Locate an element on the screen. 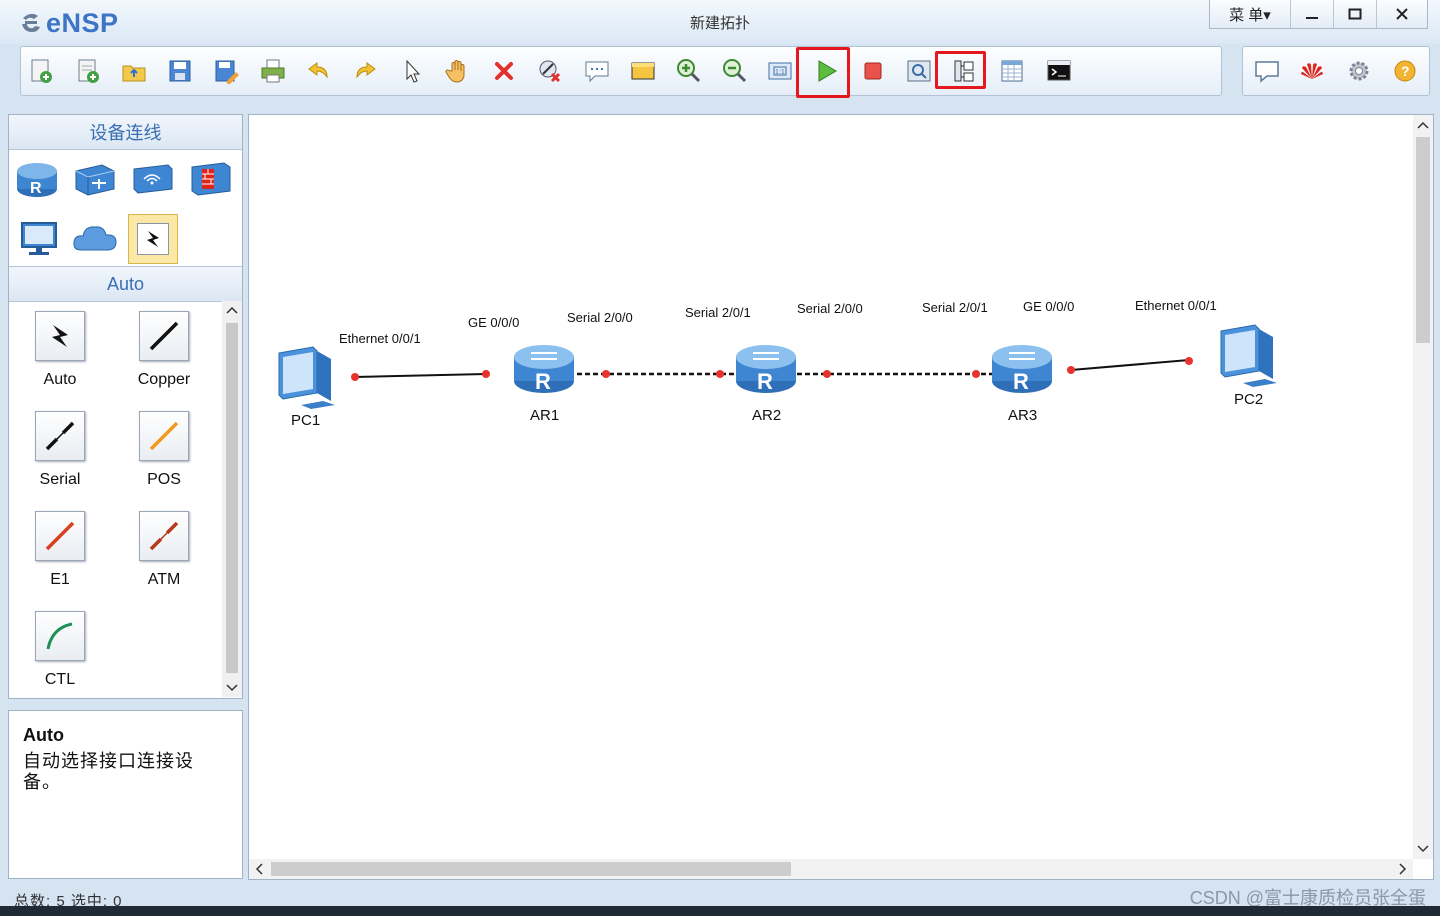 This screenshot has width=1440, height=916. new-topology-button is located at coordinates (41, 71).